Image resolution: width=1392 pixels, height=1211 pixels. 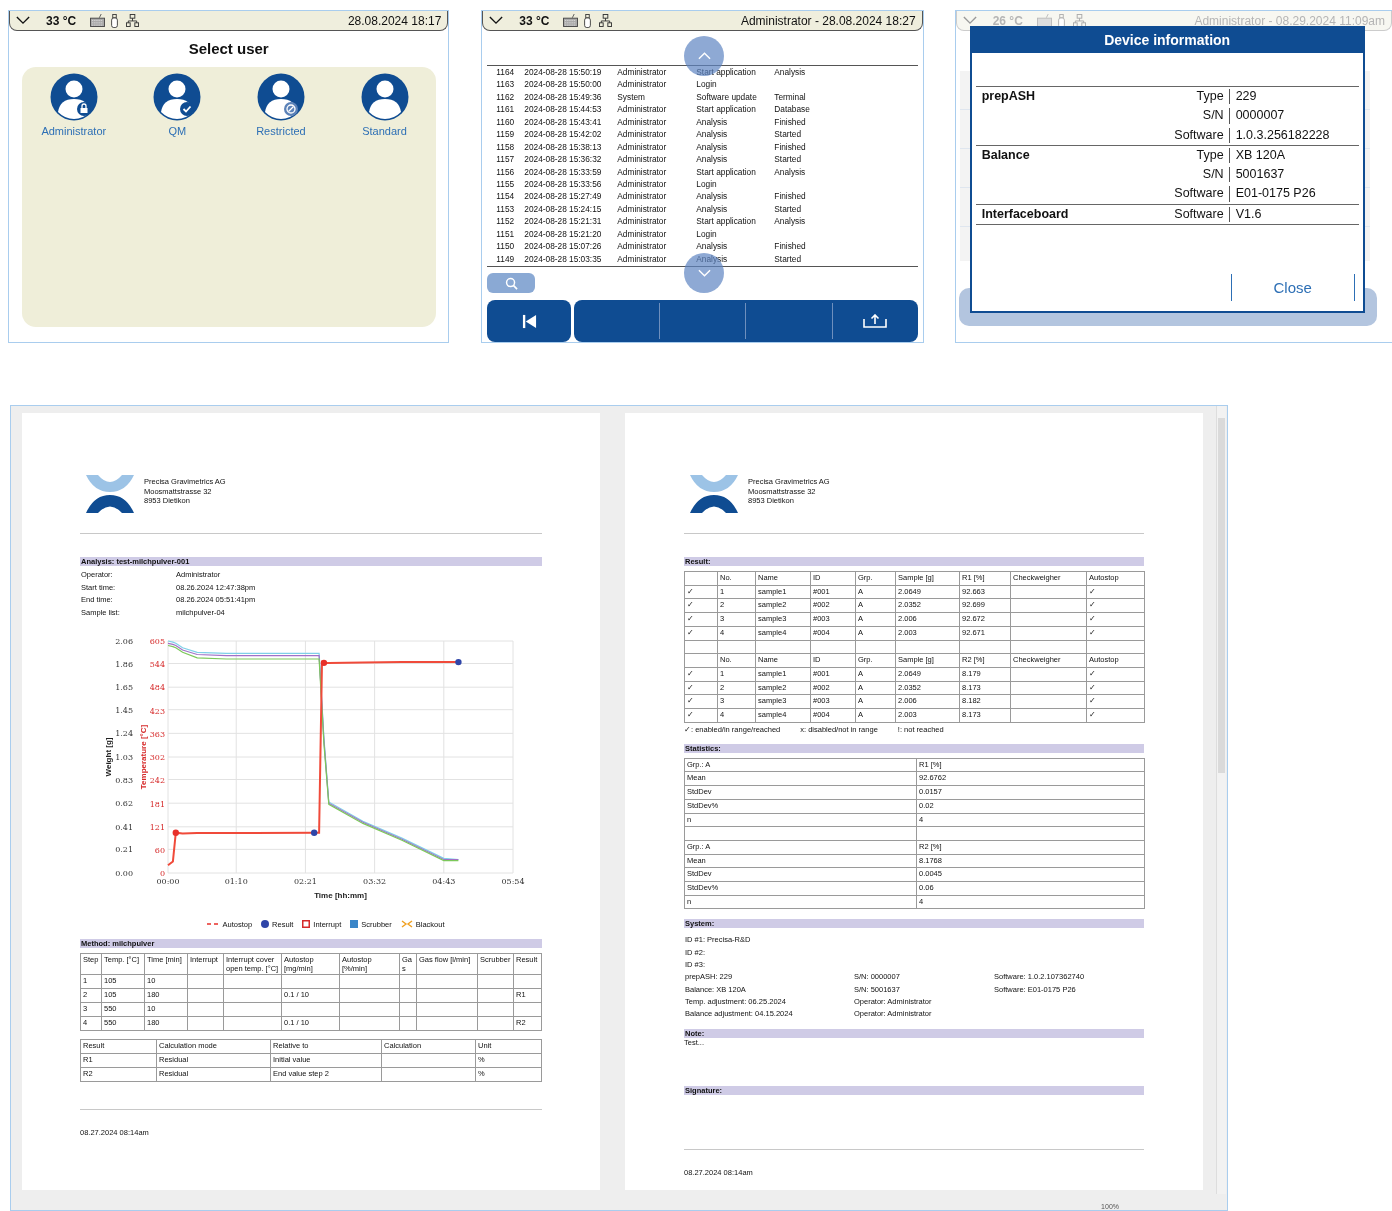 I want to click on x-axis-label: Time [hh:mm], so click(x=340, y=895).